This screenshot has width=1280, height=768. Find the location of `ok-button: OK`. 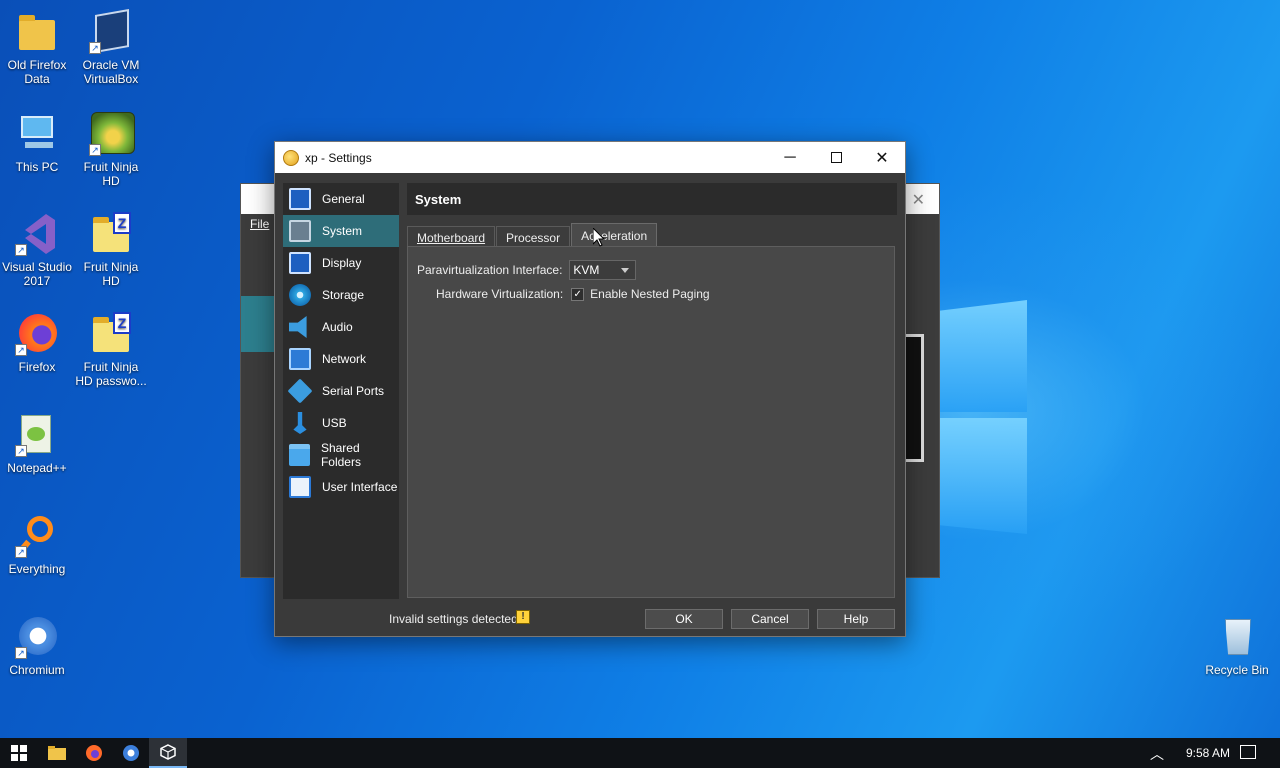

ok-button: OK is located at coordinates (684, 619).